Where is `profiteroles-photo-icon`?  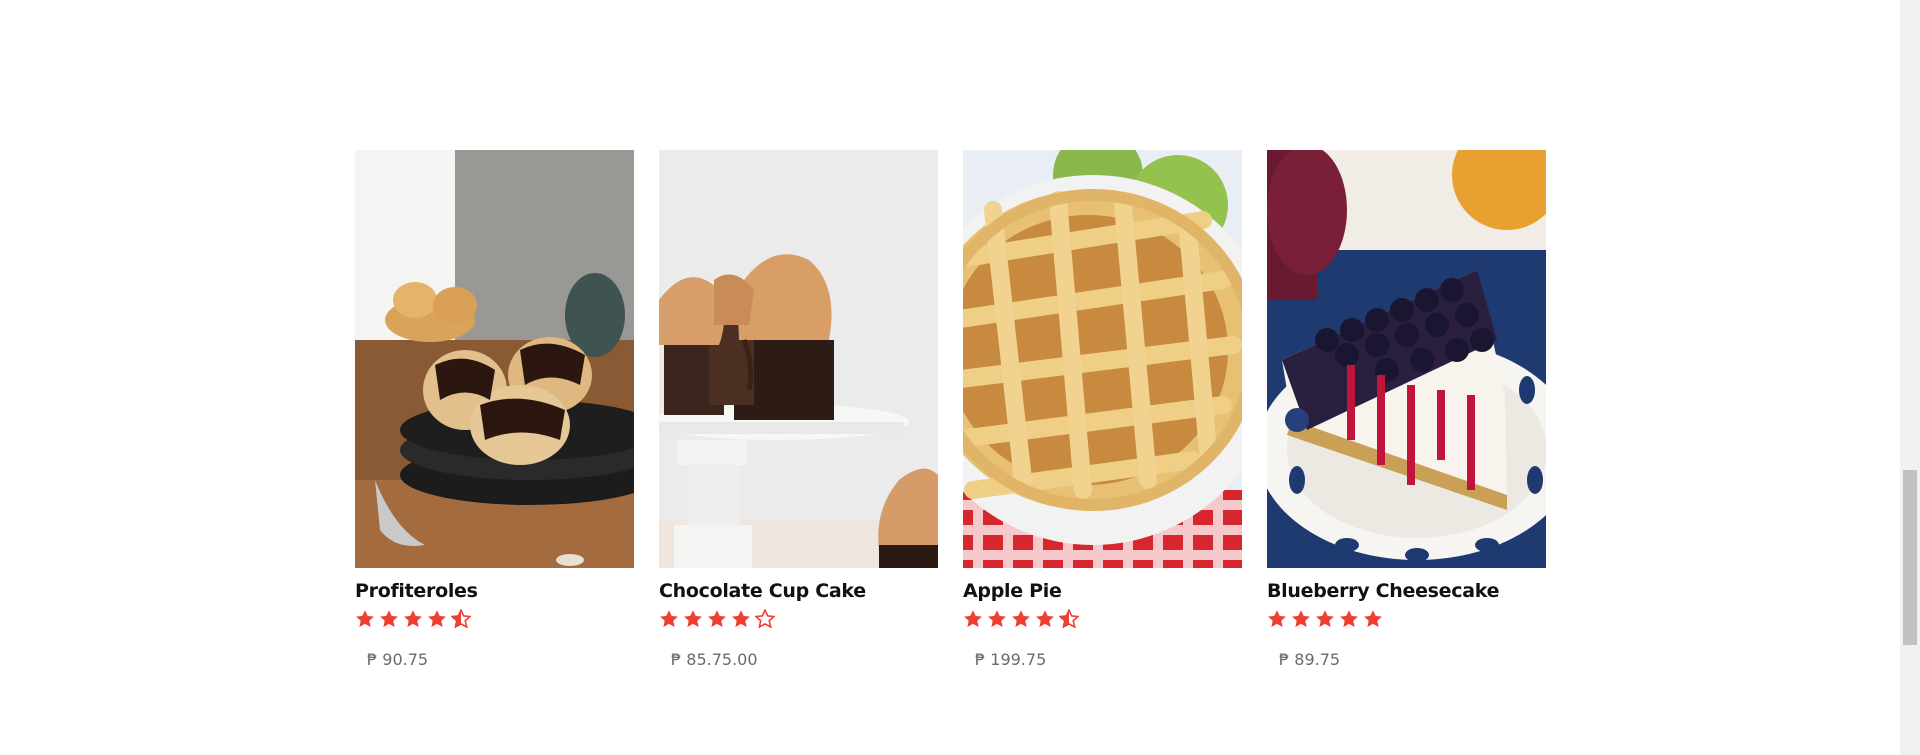
profiteroles-photo-icon is located at coordinates (494, 359).